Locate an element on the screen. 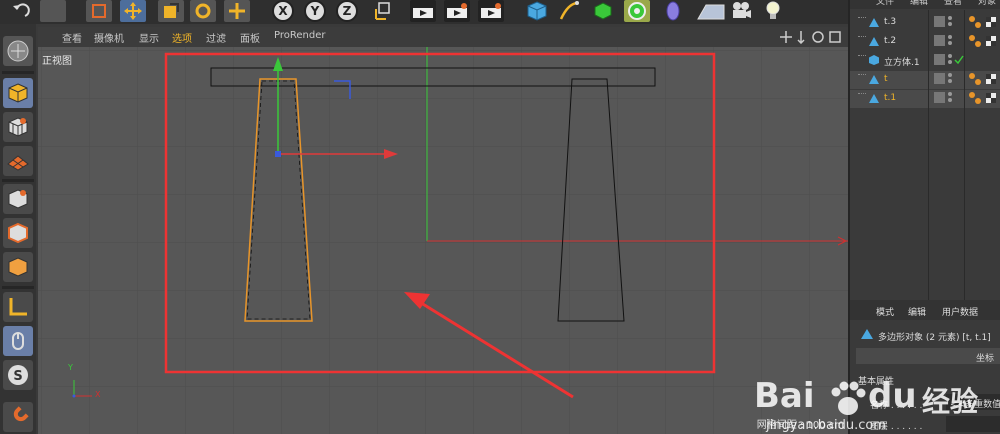 The image size is (1000, 434). gizmo-origin is located at coordinates (278, 154).